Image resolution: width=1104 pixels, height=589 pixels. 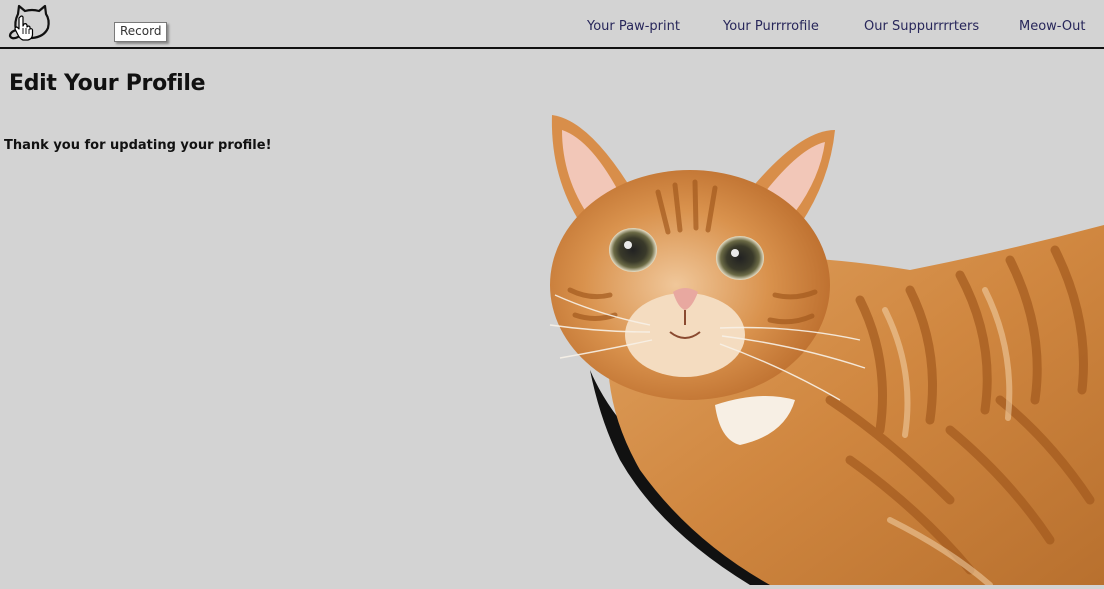 What do you see at coordinates (29, 23) in the screenshot?
I see `cat-logo-icon` at bounding box center [29, 23].